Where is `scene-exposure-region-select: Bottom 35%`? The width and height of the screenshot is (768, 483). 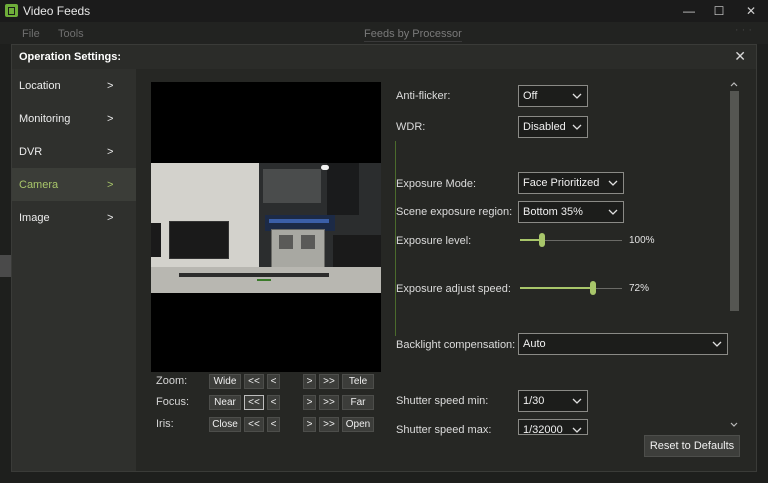
scene-exposure-region-select: Bottom 35% is located at coordinates (571, 212).